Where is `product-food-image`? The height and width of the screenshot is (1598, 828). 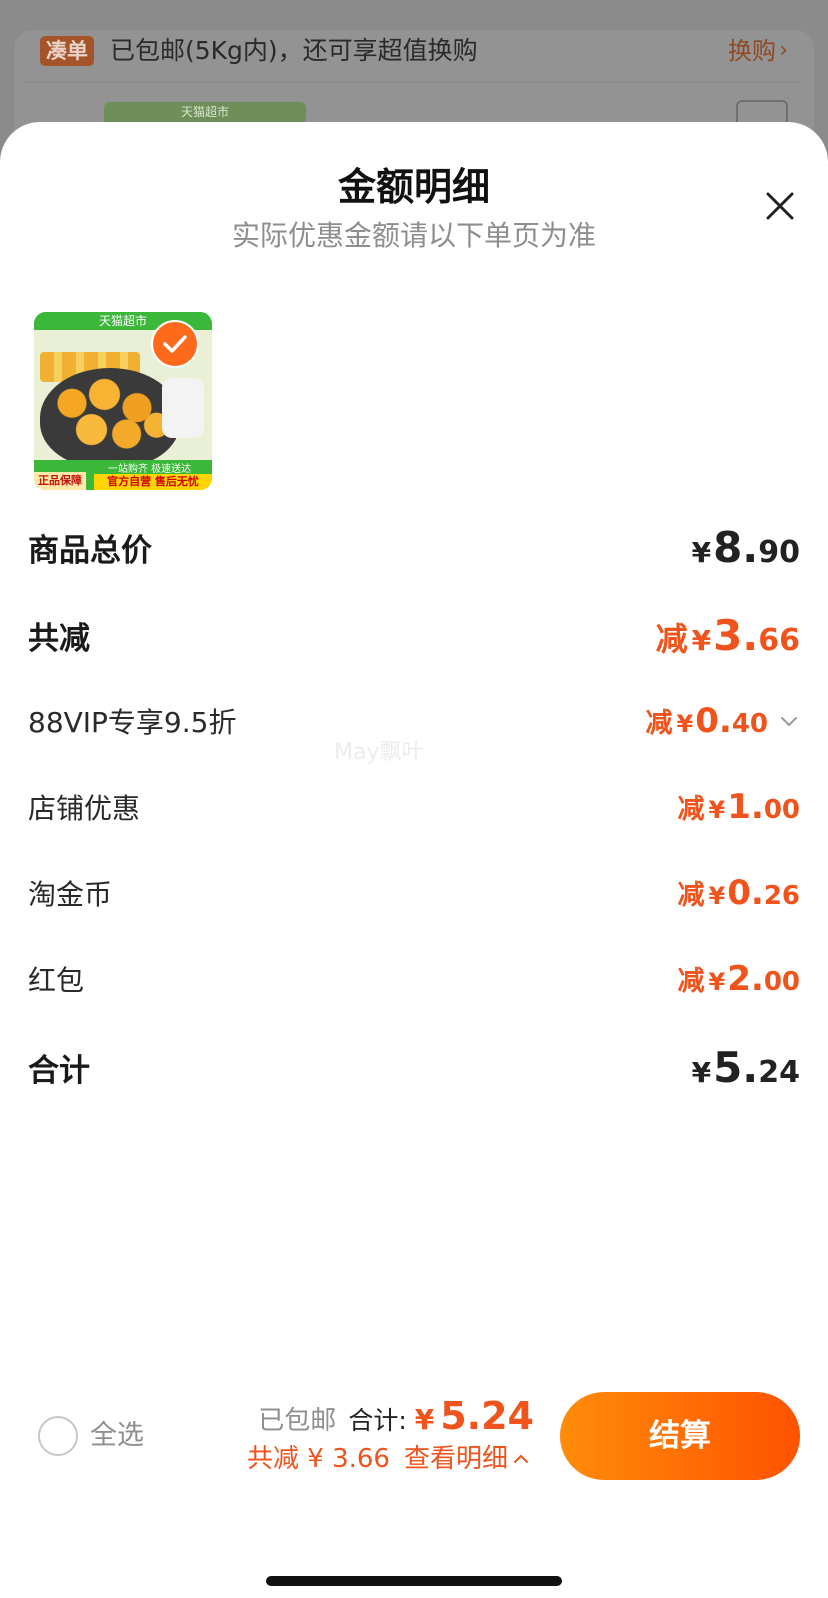 product-food-image is located at coordinates (111, 412).